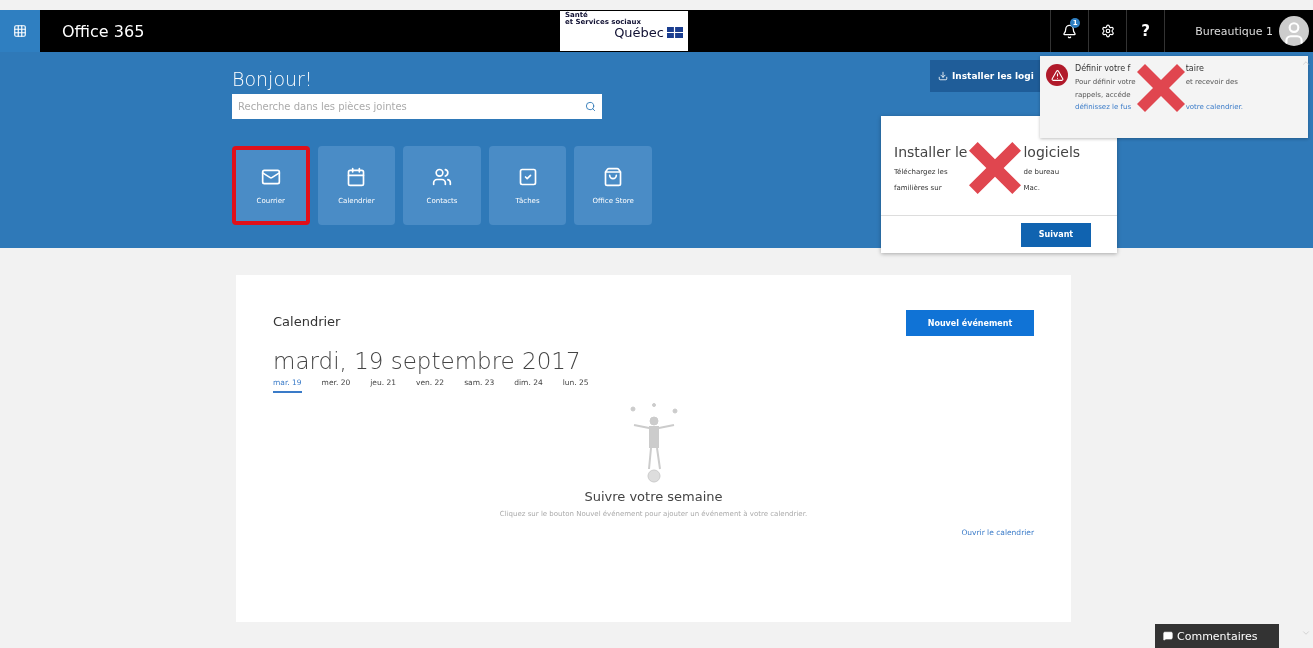 This screenshot has width=1313, height=648. Describe the element at coordinates (653, 496) in the screenshot. I see `empty-state-title: Suivre votre semaine` at that location.